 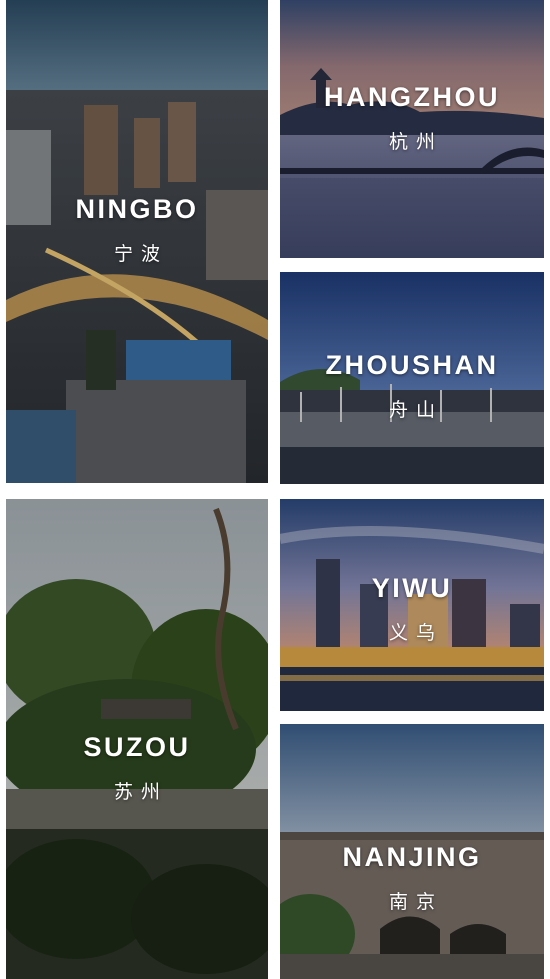 I want to click on city-card-hangzhou: HANGZHOU 杭州, so click(x=412, y=129).